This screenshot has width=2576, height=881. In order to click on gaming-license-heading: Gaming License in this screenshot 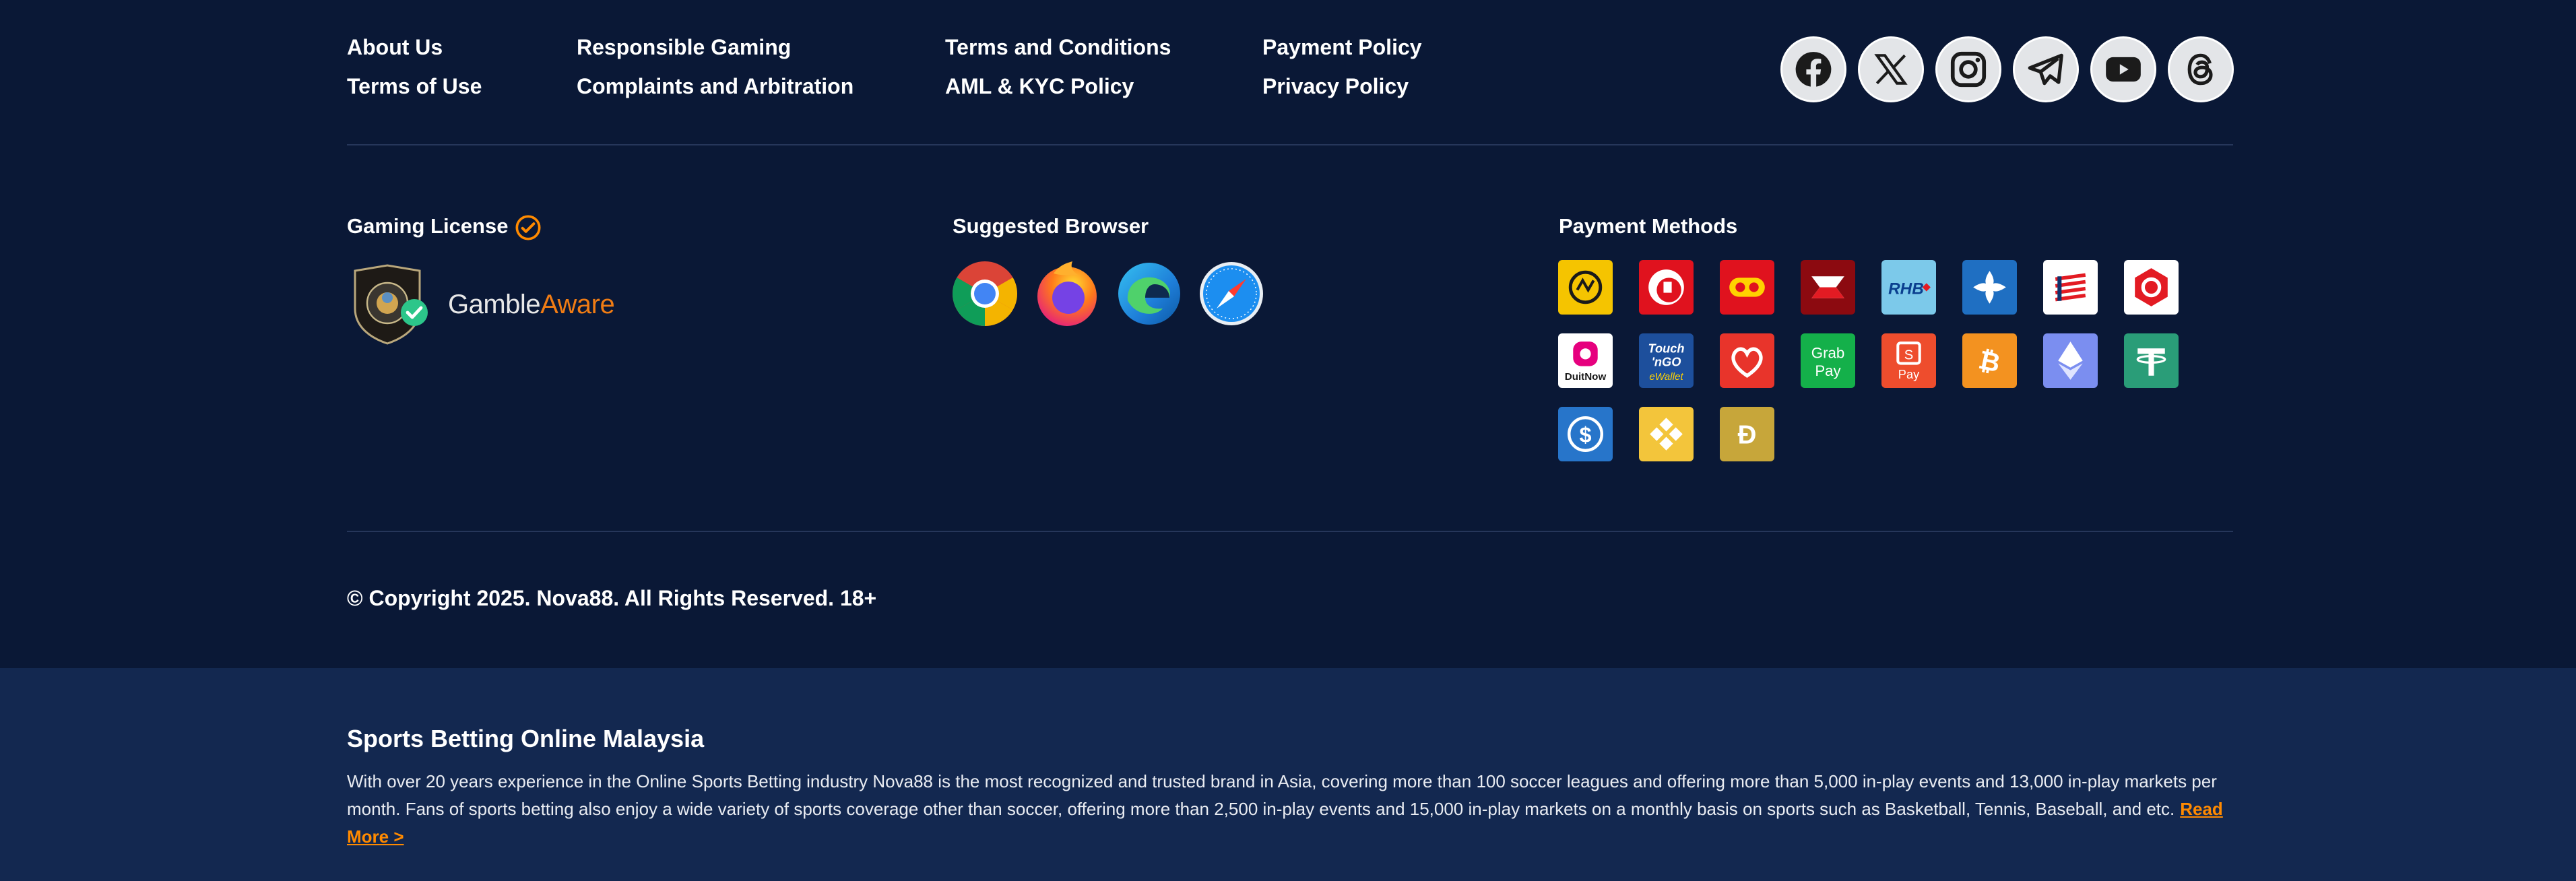, I will do `click(444, 227)`.